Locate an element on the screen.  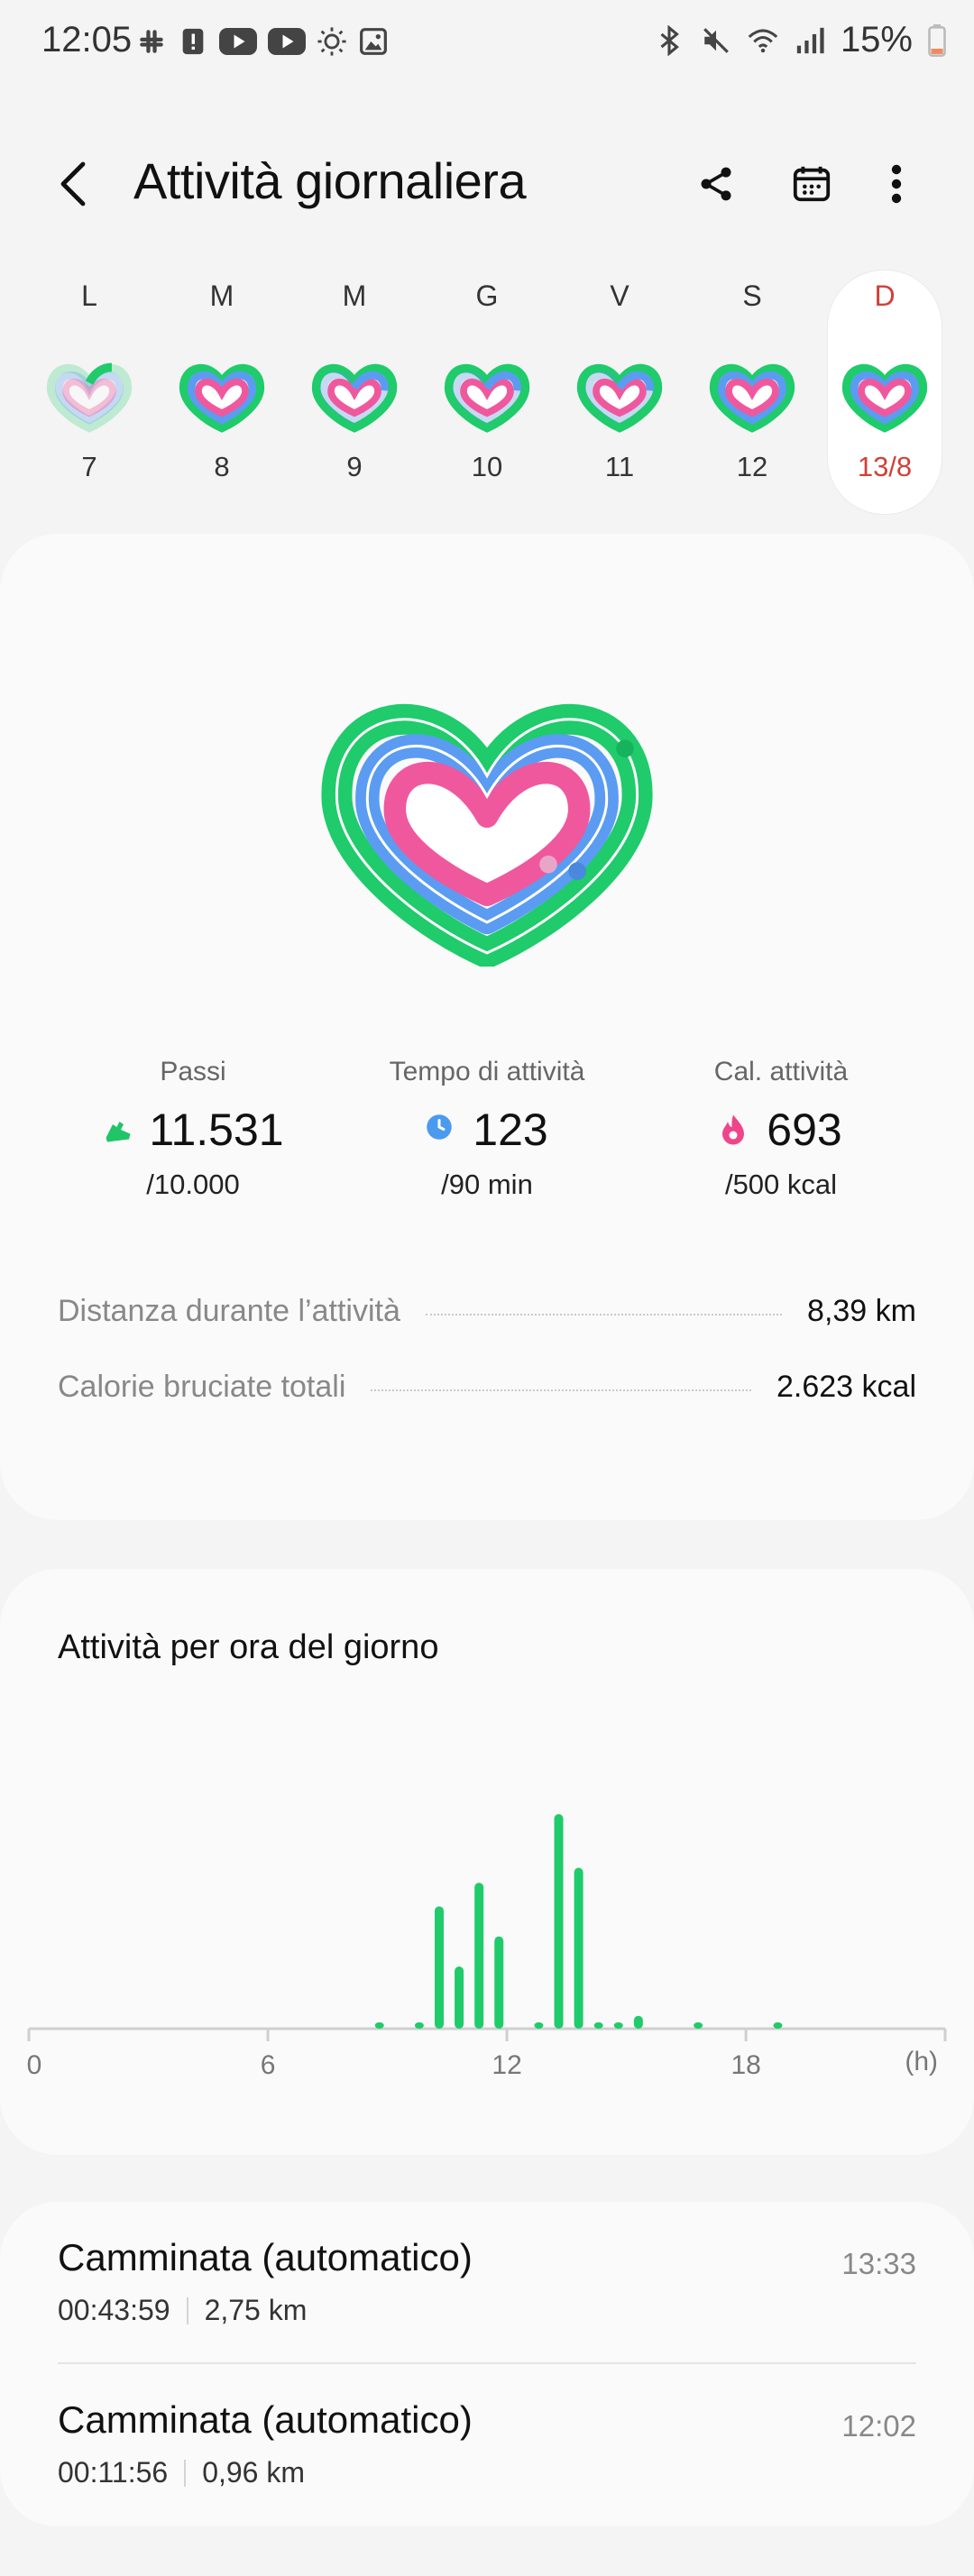
steps-label: Passi is located at coordinates (193, 1071).